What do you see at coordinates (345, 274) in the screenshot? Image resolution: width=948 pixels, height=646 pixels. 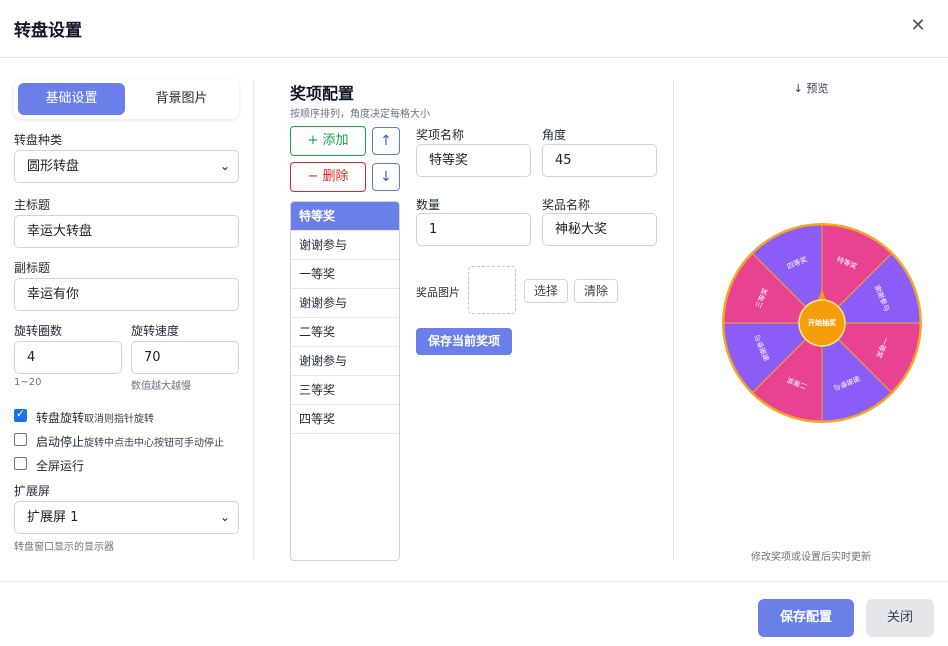 I see `list-item: 一等奖` at bounding box center [345, 274].